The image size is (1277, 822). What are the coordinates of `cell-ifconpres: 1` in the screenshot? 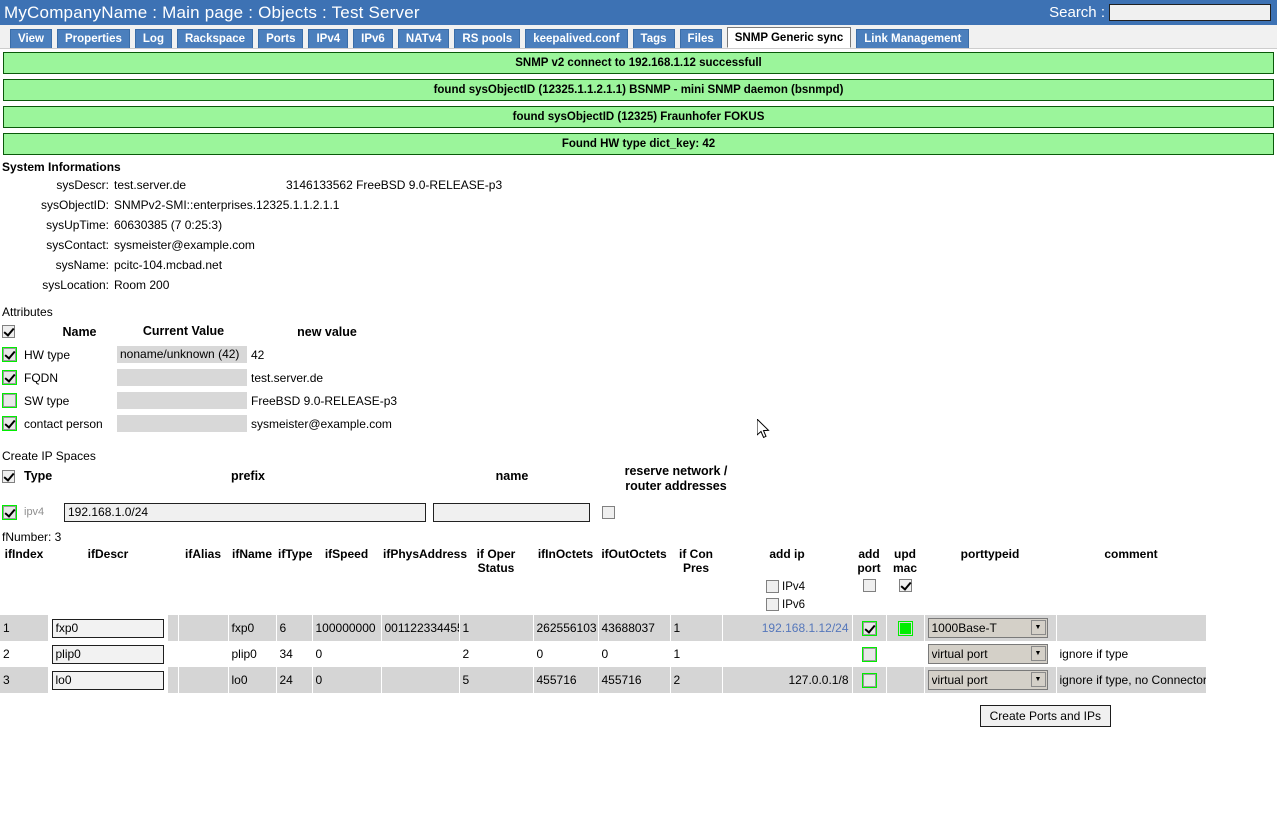 It's located at (696, 628).